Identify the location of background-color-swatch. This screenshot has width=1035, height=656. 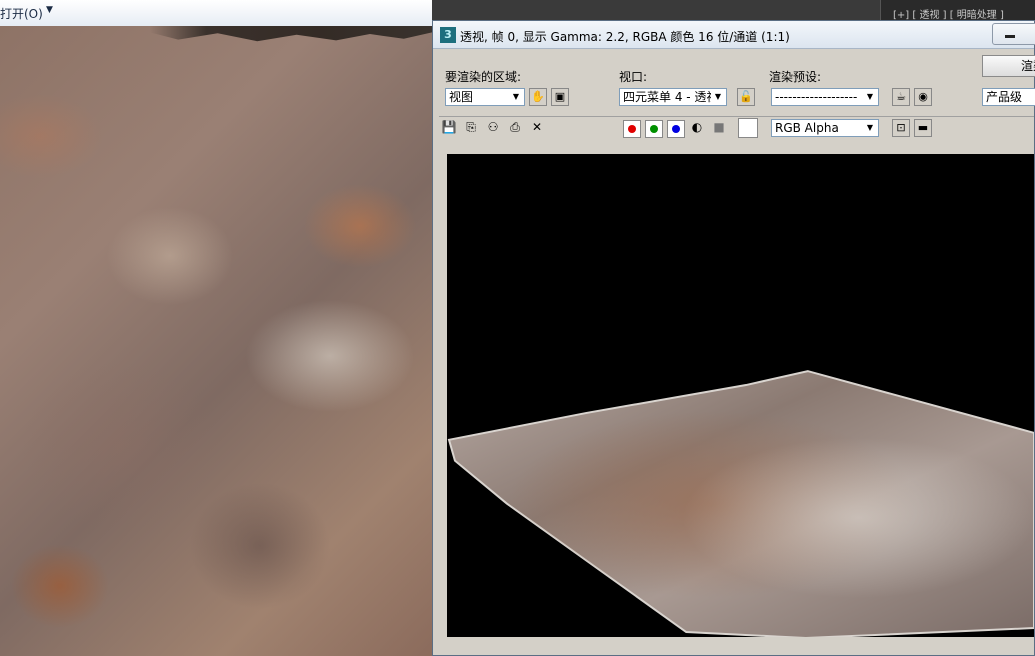
(748, 128).